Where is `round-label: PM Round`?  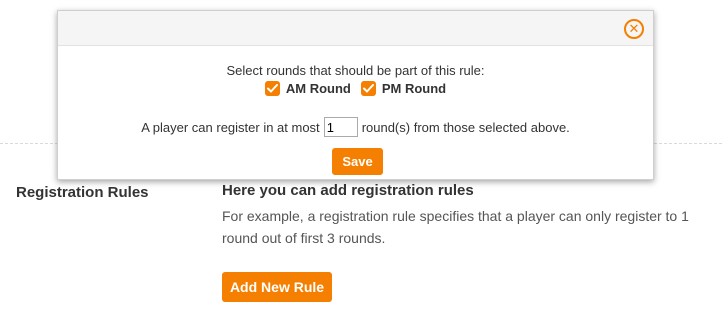 round-label: PM Round is located at coordinates (414, 88).